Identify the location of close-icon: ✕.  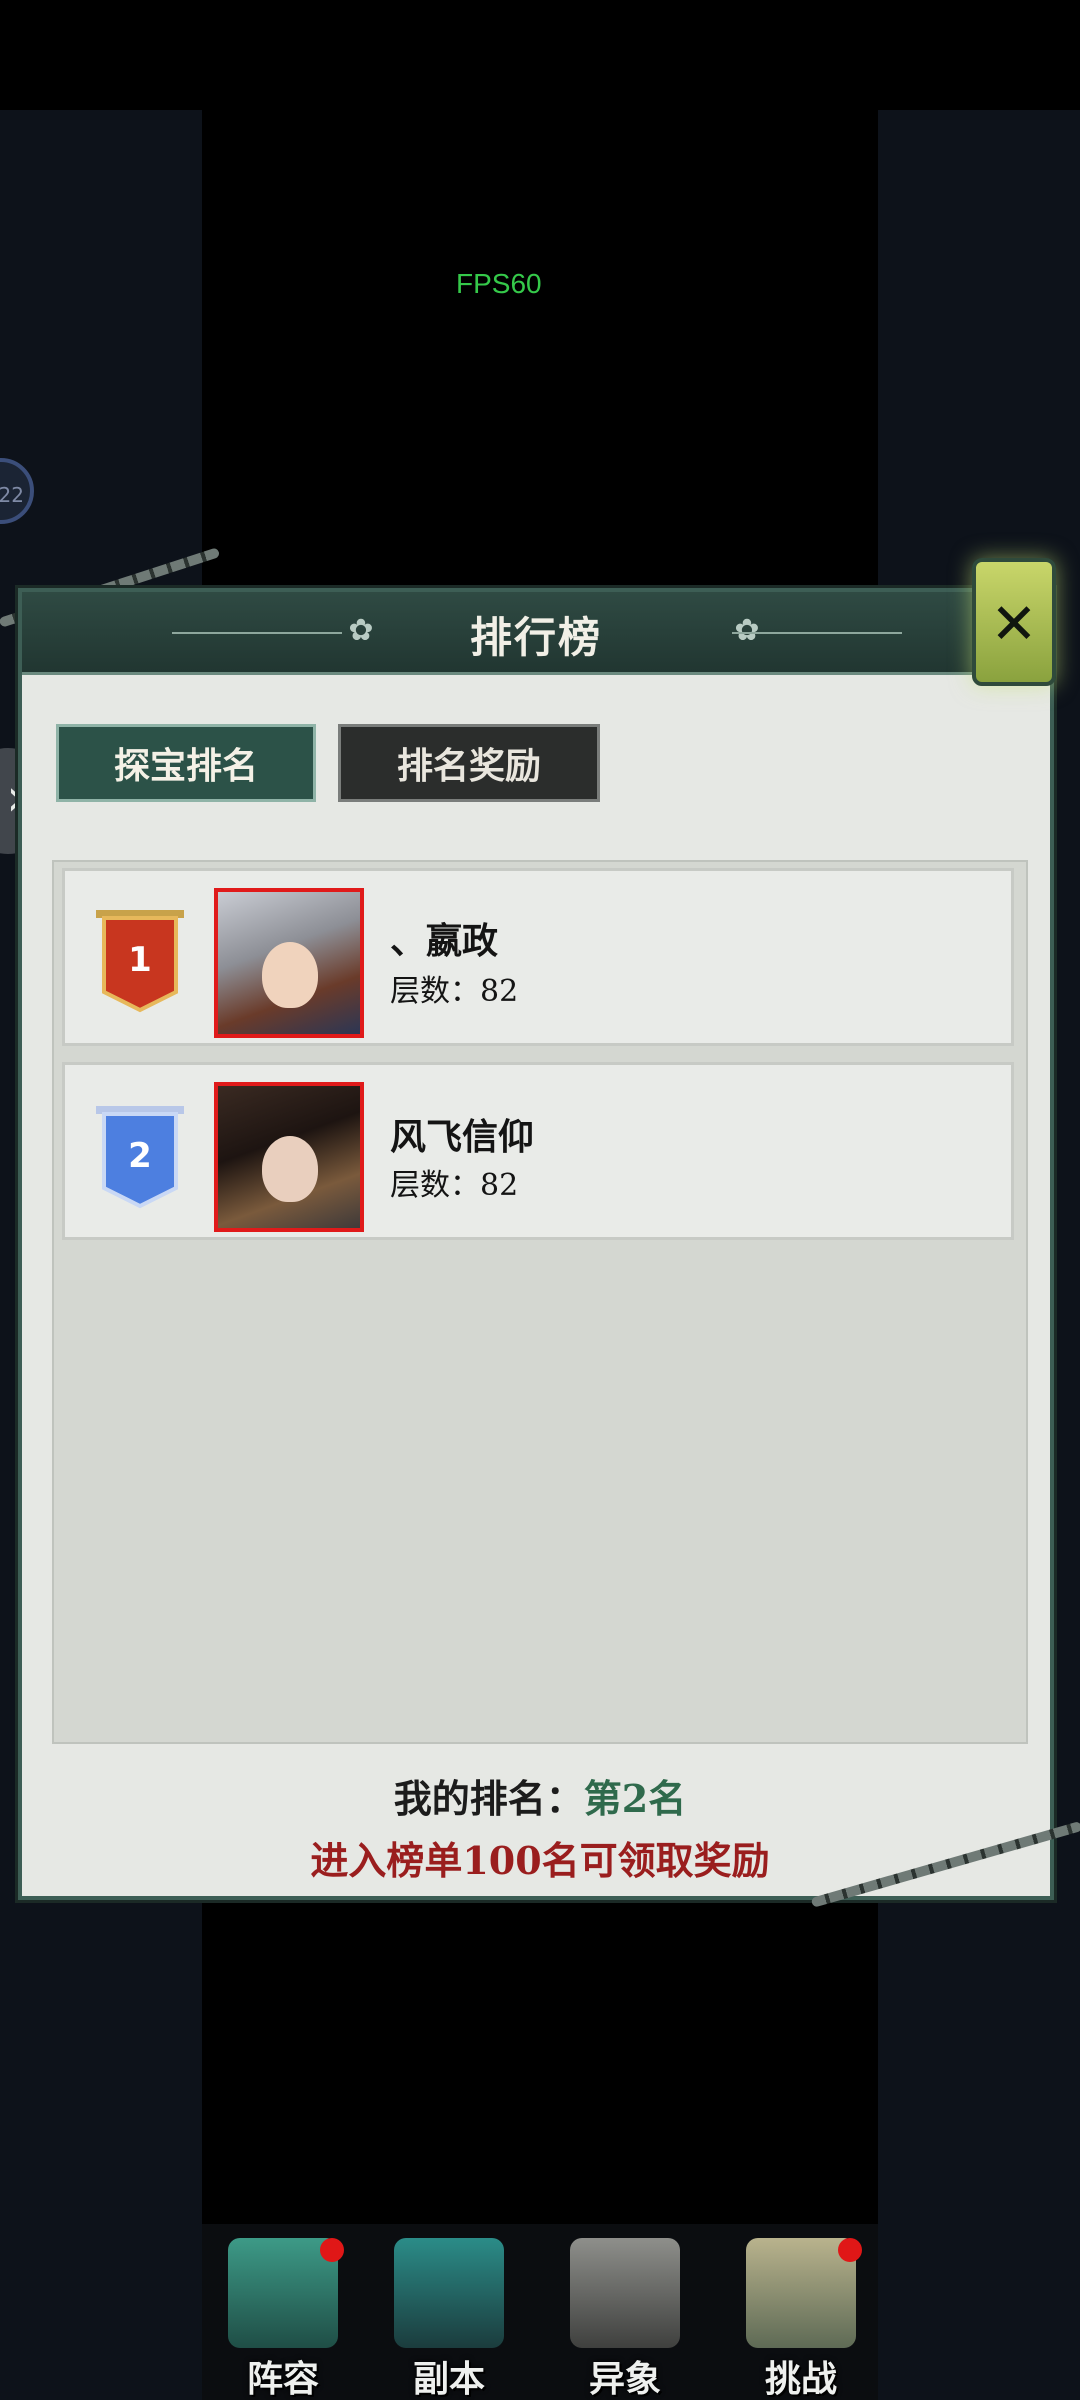
(1014, 624).